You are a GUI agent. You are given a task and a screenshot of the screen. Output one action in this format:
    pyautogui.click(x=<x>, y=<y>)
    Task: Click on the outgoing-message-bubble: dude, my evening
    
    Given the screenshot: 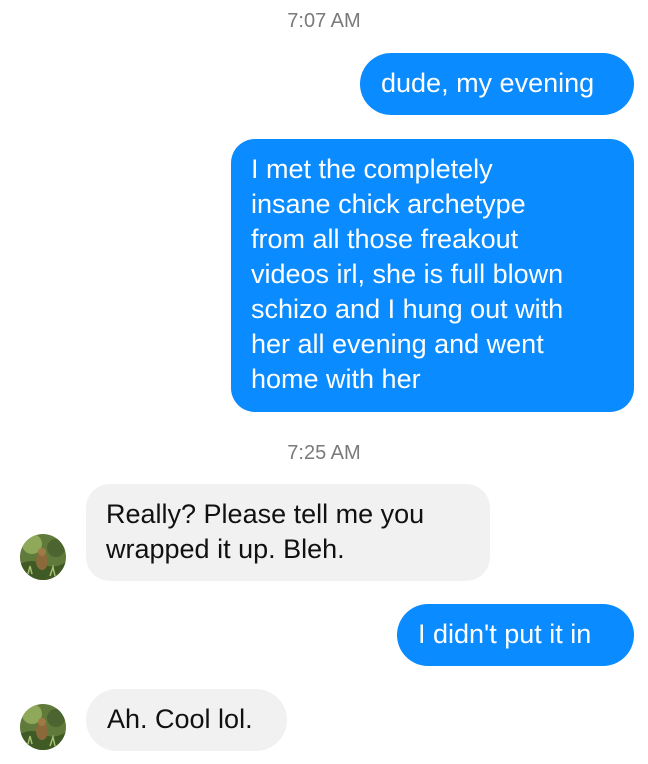 What is the action you would take?
    pyautogui.click(x=497, y=84)
    